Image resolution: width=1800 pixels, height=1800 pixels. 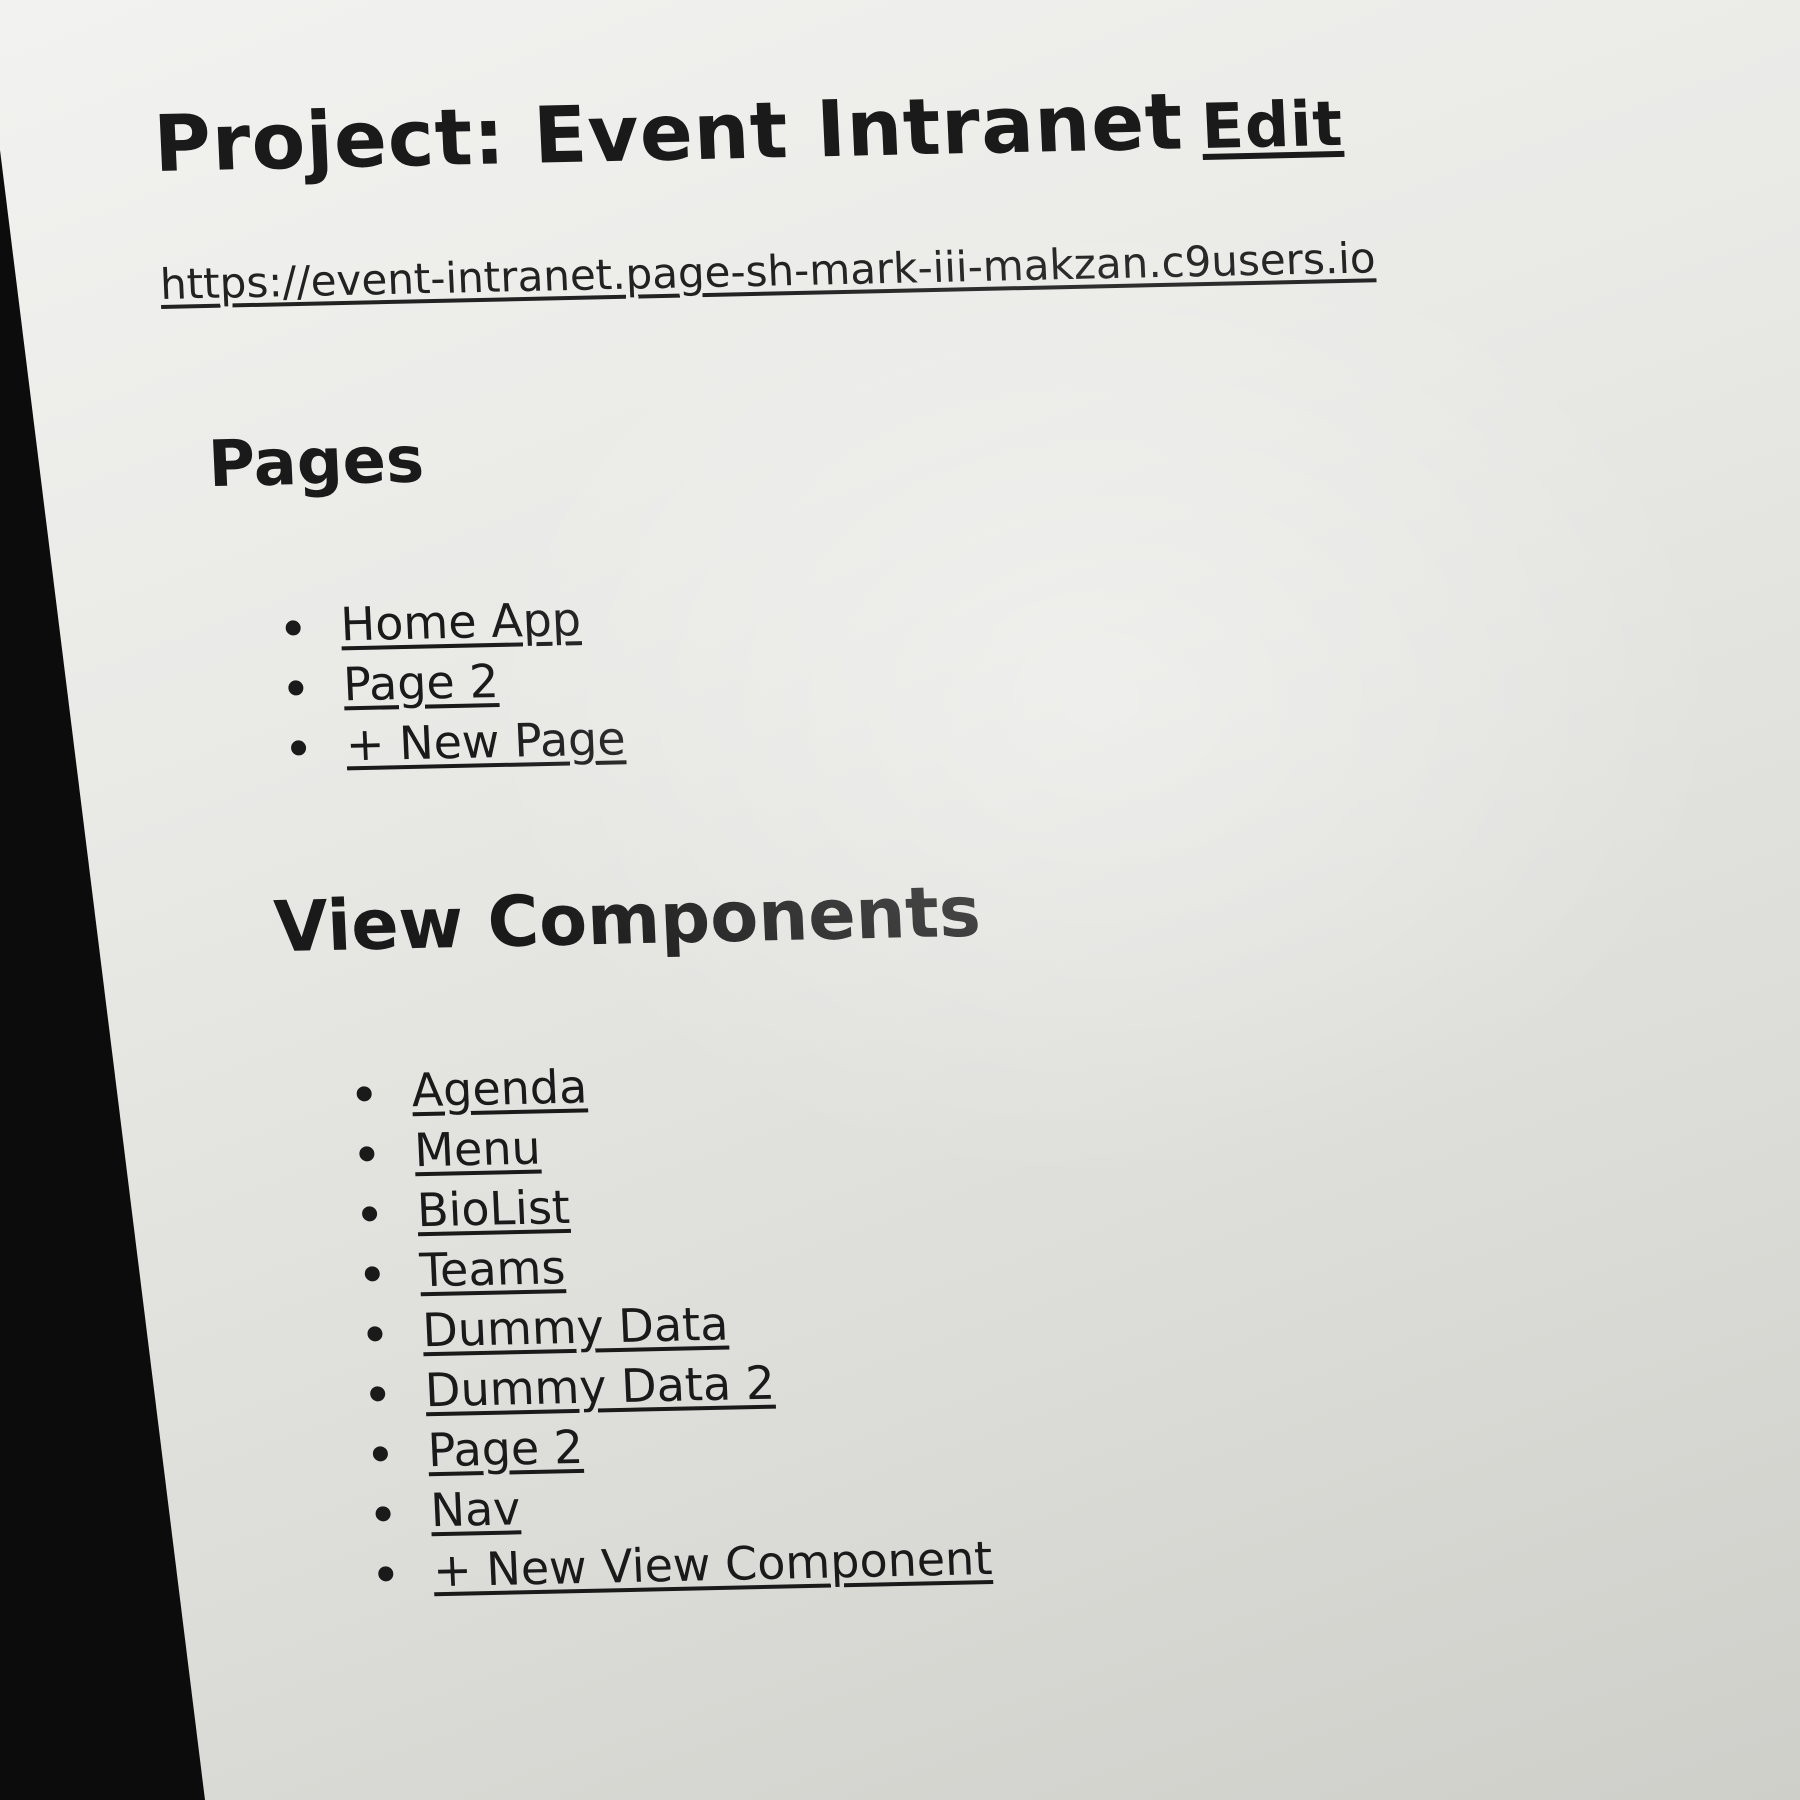 I want to click on page-title: Project: Event Intranet Edit, so click(x=904, y=128).